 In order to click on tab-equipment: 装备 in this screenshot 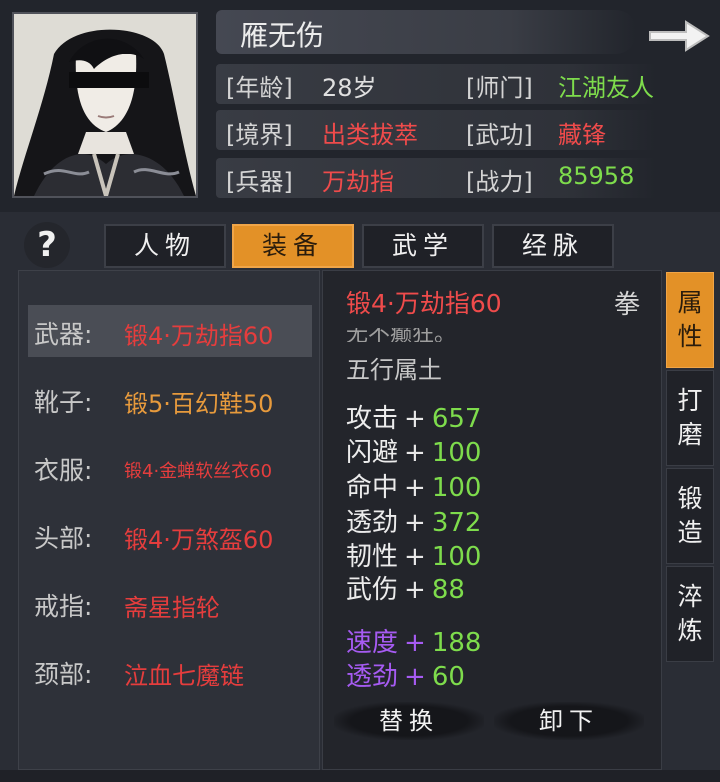, I will do `click(293, 246)`.